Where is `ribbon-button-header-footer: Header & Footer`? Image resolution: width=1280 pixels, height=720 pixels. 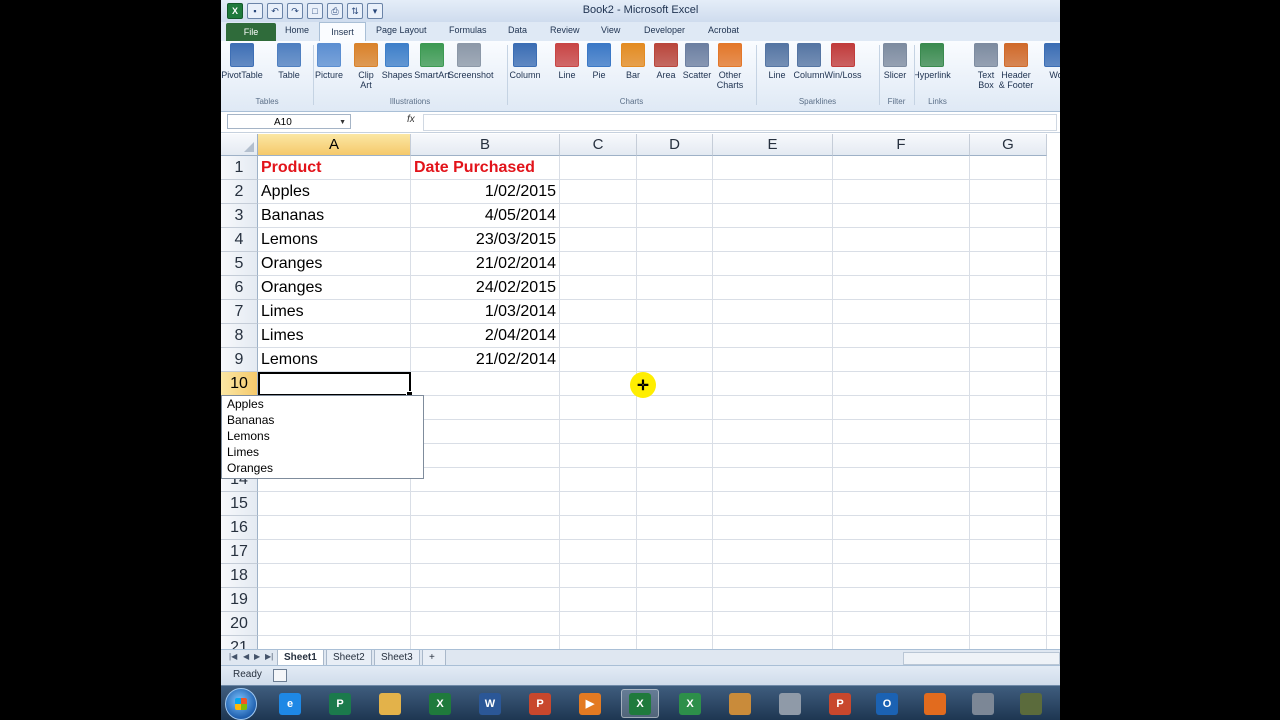 ribbon-button-header-footer: Header & Footer is located at coordinates (1016, 66).